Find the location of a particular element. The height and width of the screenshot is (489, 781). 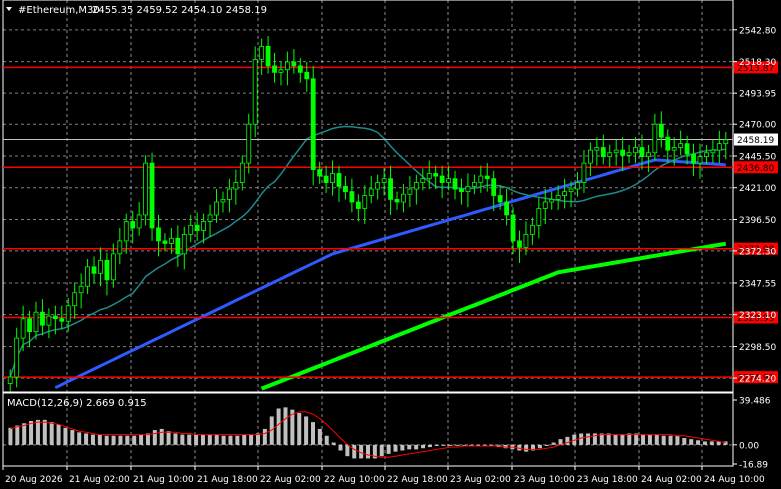

time-tick-label: 22 Aug 18:00 is located at coordinates (417, 480).